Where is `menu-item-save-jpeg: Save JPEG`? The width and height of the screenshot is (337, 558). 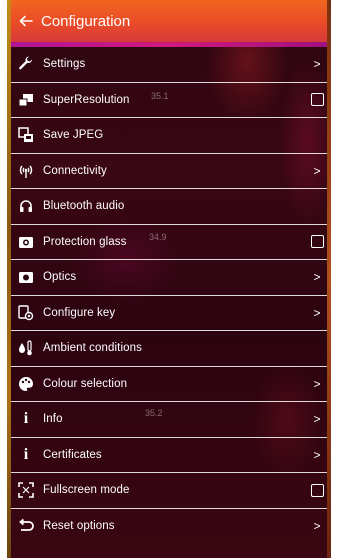
menu-item-save-jpeg: Save JPEG is located at coordinates (169, 136).